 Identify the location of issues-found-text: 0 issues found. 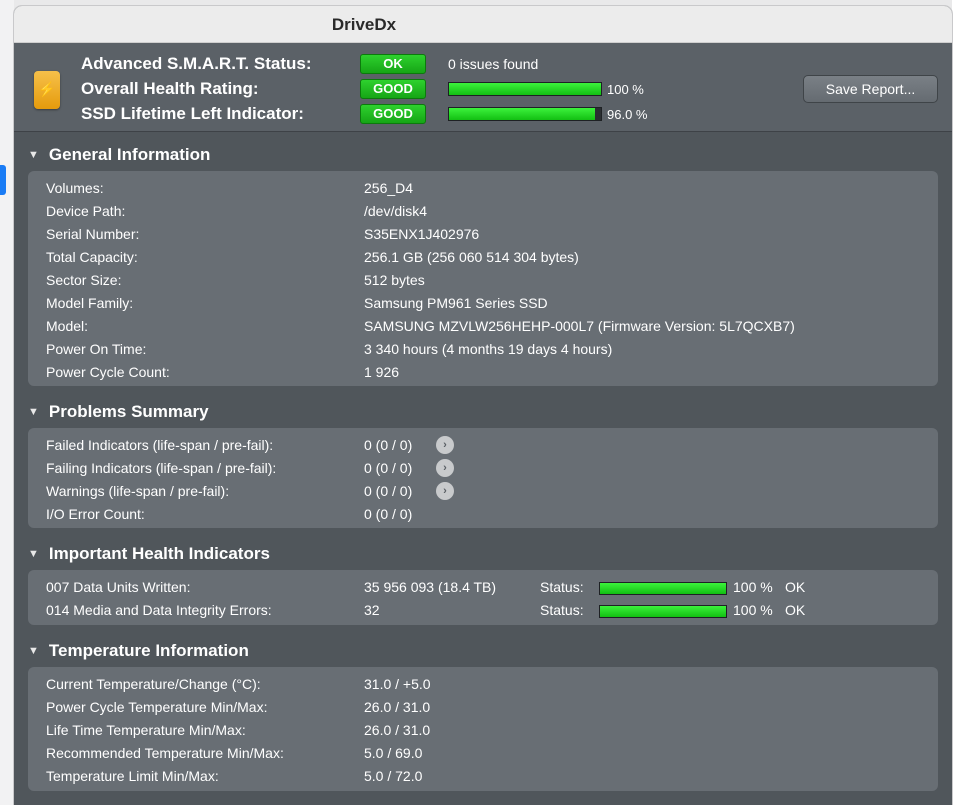
(493, 64).